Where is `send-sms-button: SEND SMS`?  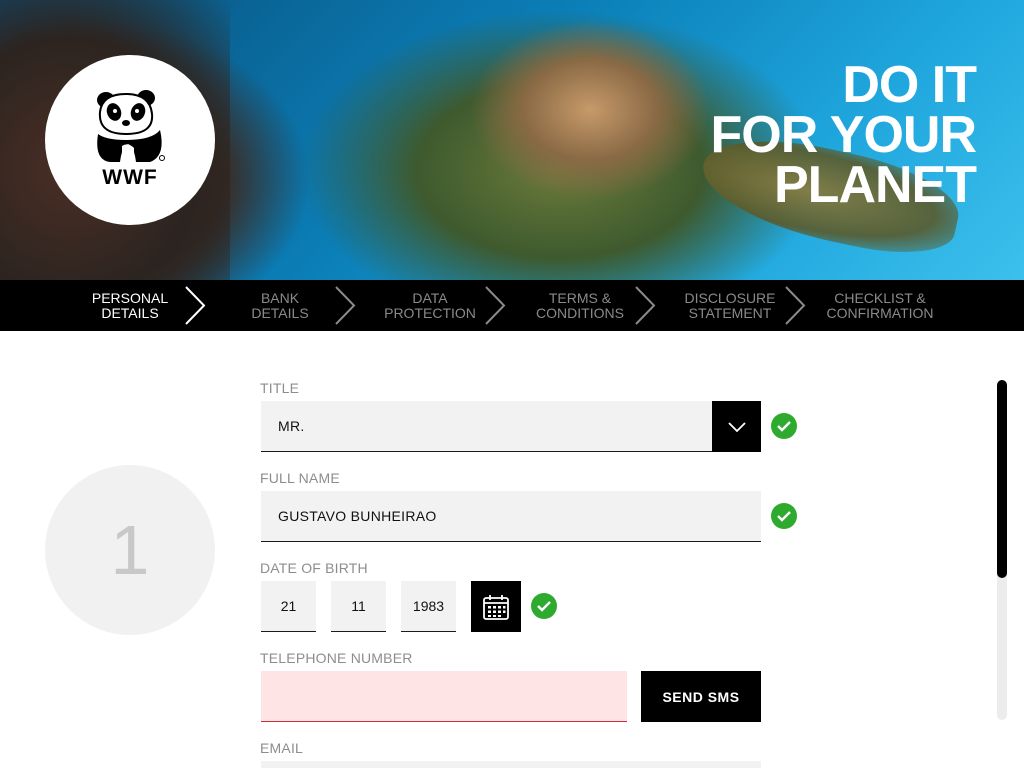
send-sms-button: SEND SMS is located at coordinates (701, 696).